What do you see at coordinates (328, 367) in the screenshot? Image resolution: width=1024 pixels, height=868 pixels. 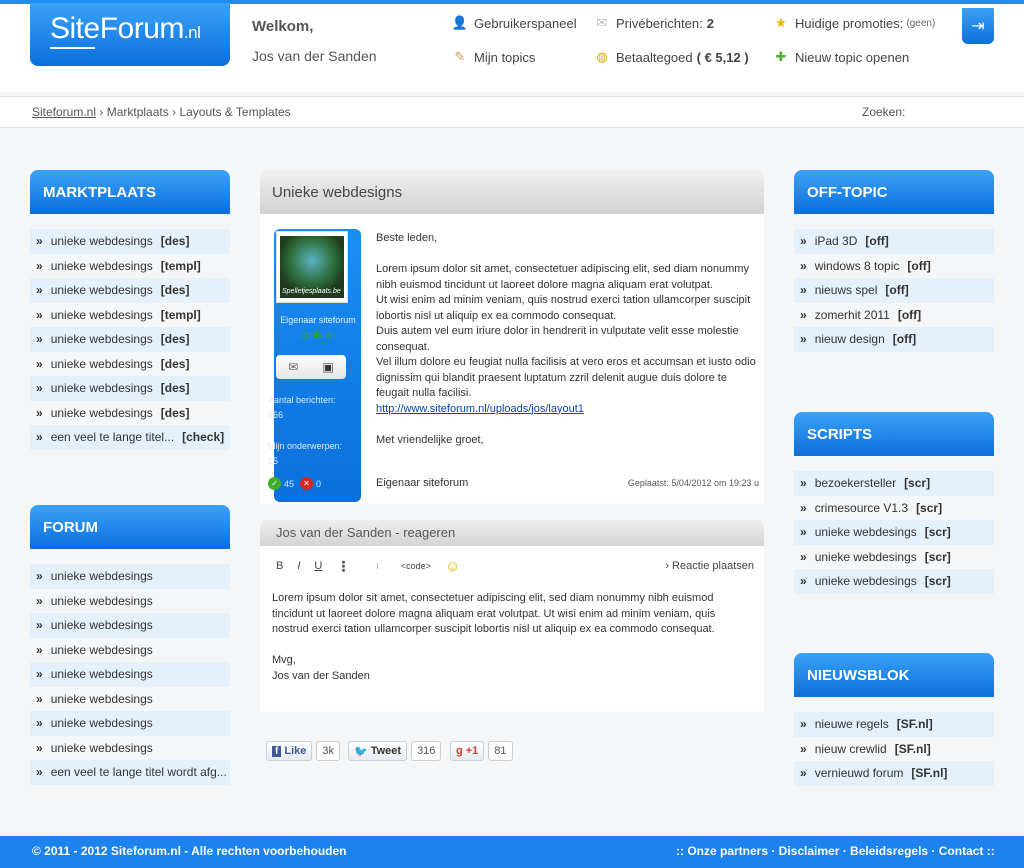 I see `profile-card-icon: ▣` at bounding box center [328, 367].